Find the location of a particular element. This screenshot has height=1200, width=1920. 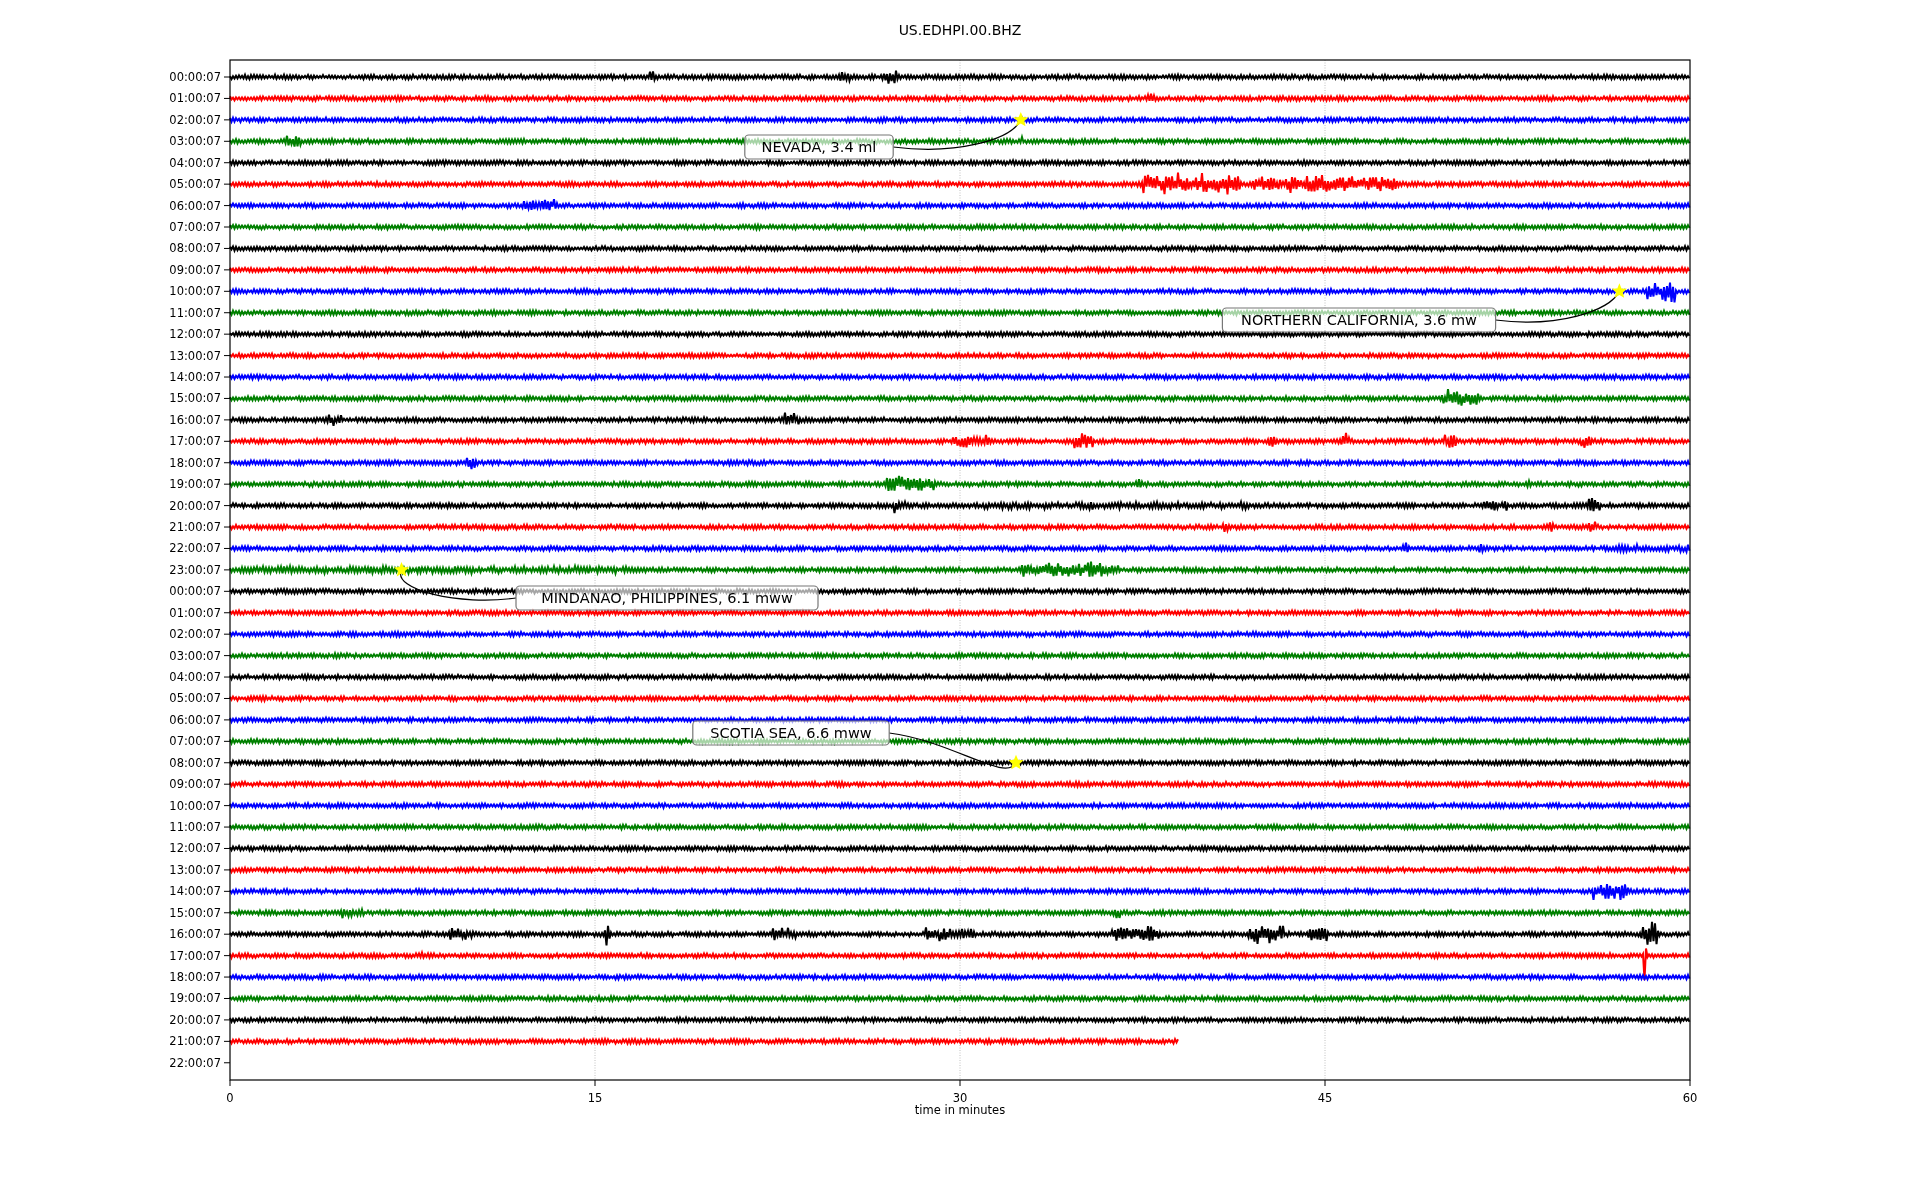

event-callout: MINDANAO, PHILIPPINES, 6.1 mww is located at coordinates (667, 598).